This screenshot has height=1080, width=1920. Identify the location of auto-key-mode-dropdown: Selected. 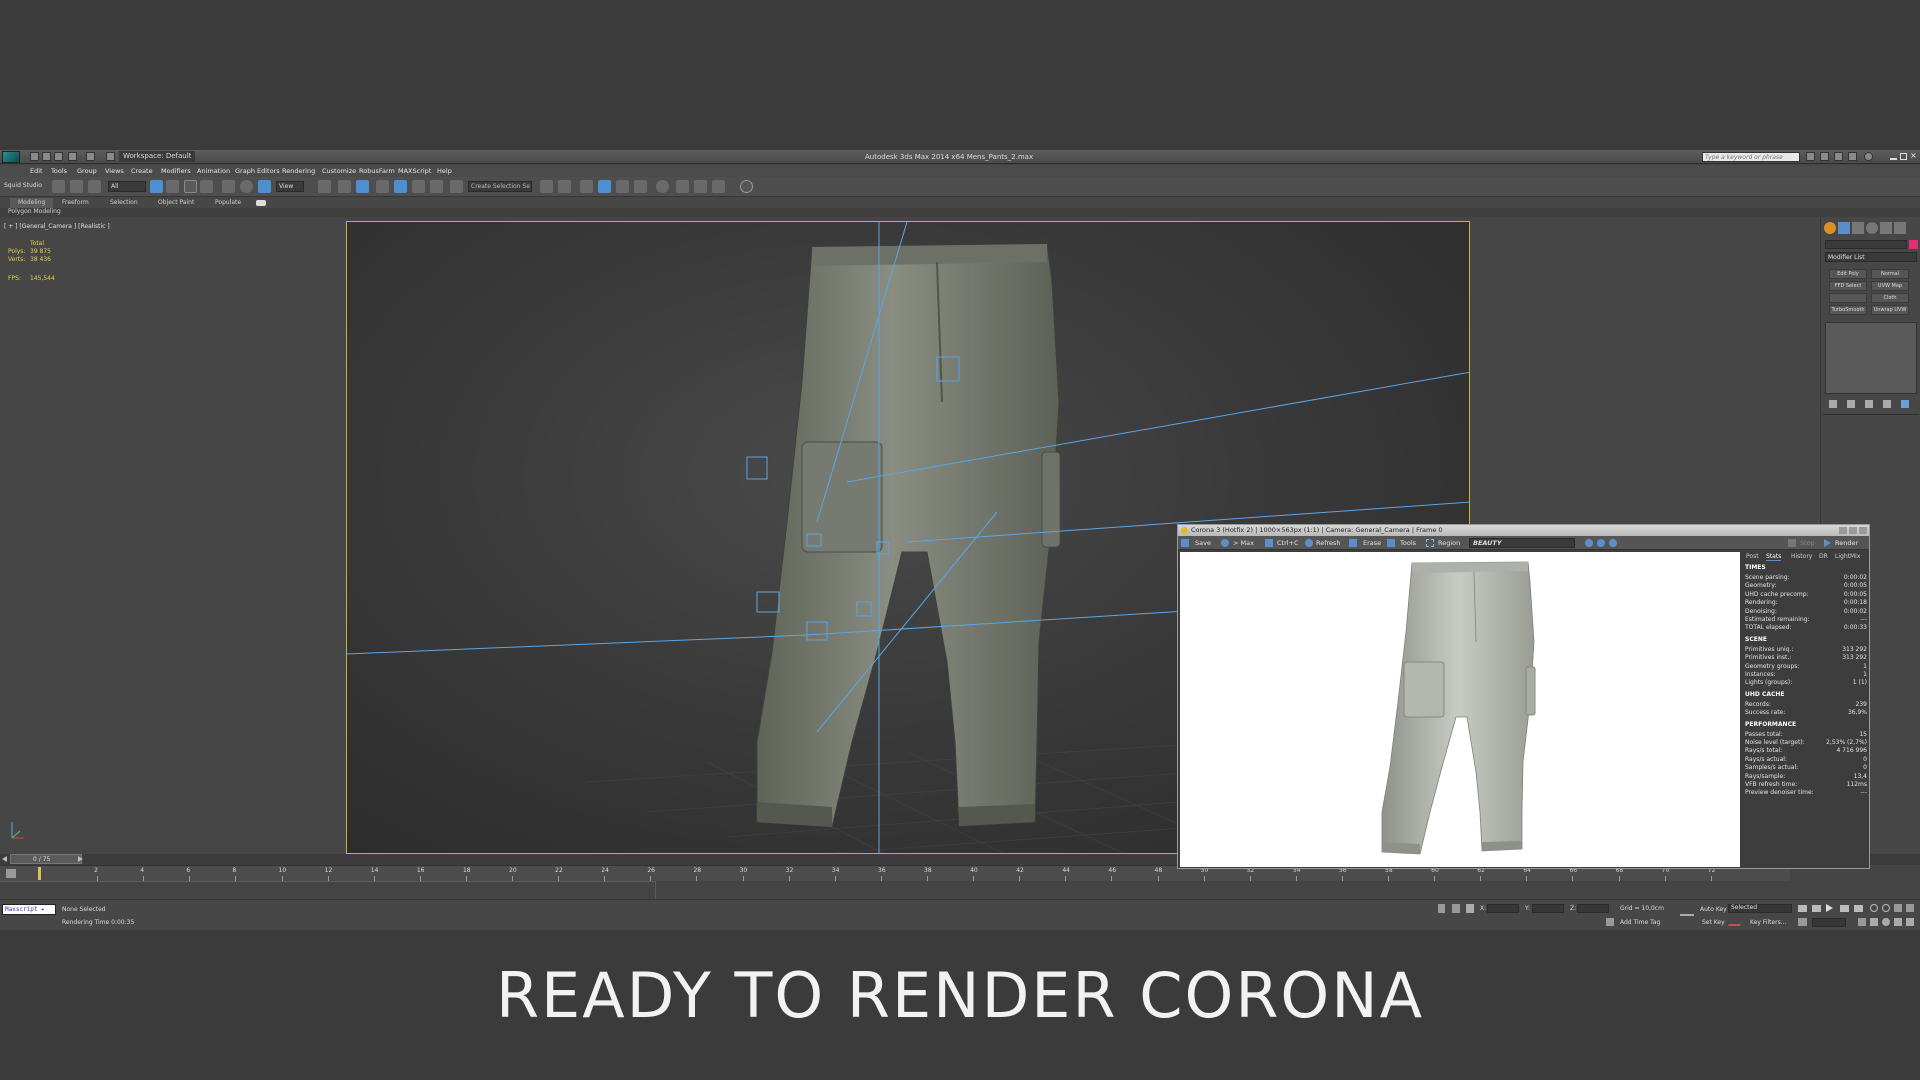
(1760, 908).